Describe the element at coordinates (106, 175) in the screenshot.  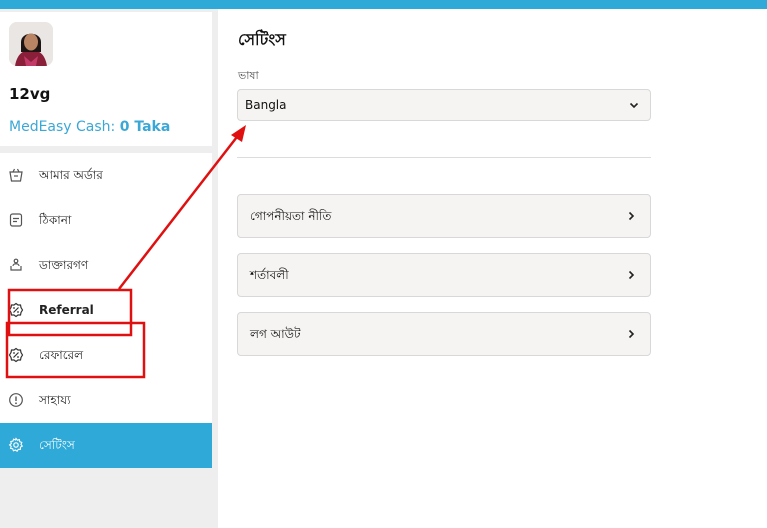
I see `sidebar-item-my-orders: আমার অর্ডার` at that location.